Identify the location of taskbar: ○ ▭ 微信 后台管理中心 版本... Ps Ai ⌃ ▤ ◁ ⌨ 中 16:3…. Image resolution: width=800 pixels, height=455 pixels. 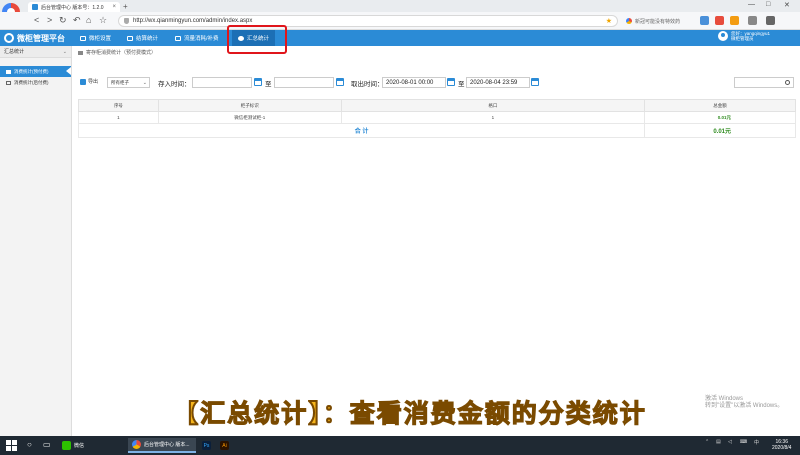
(400, 445).